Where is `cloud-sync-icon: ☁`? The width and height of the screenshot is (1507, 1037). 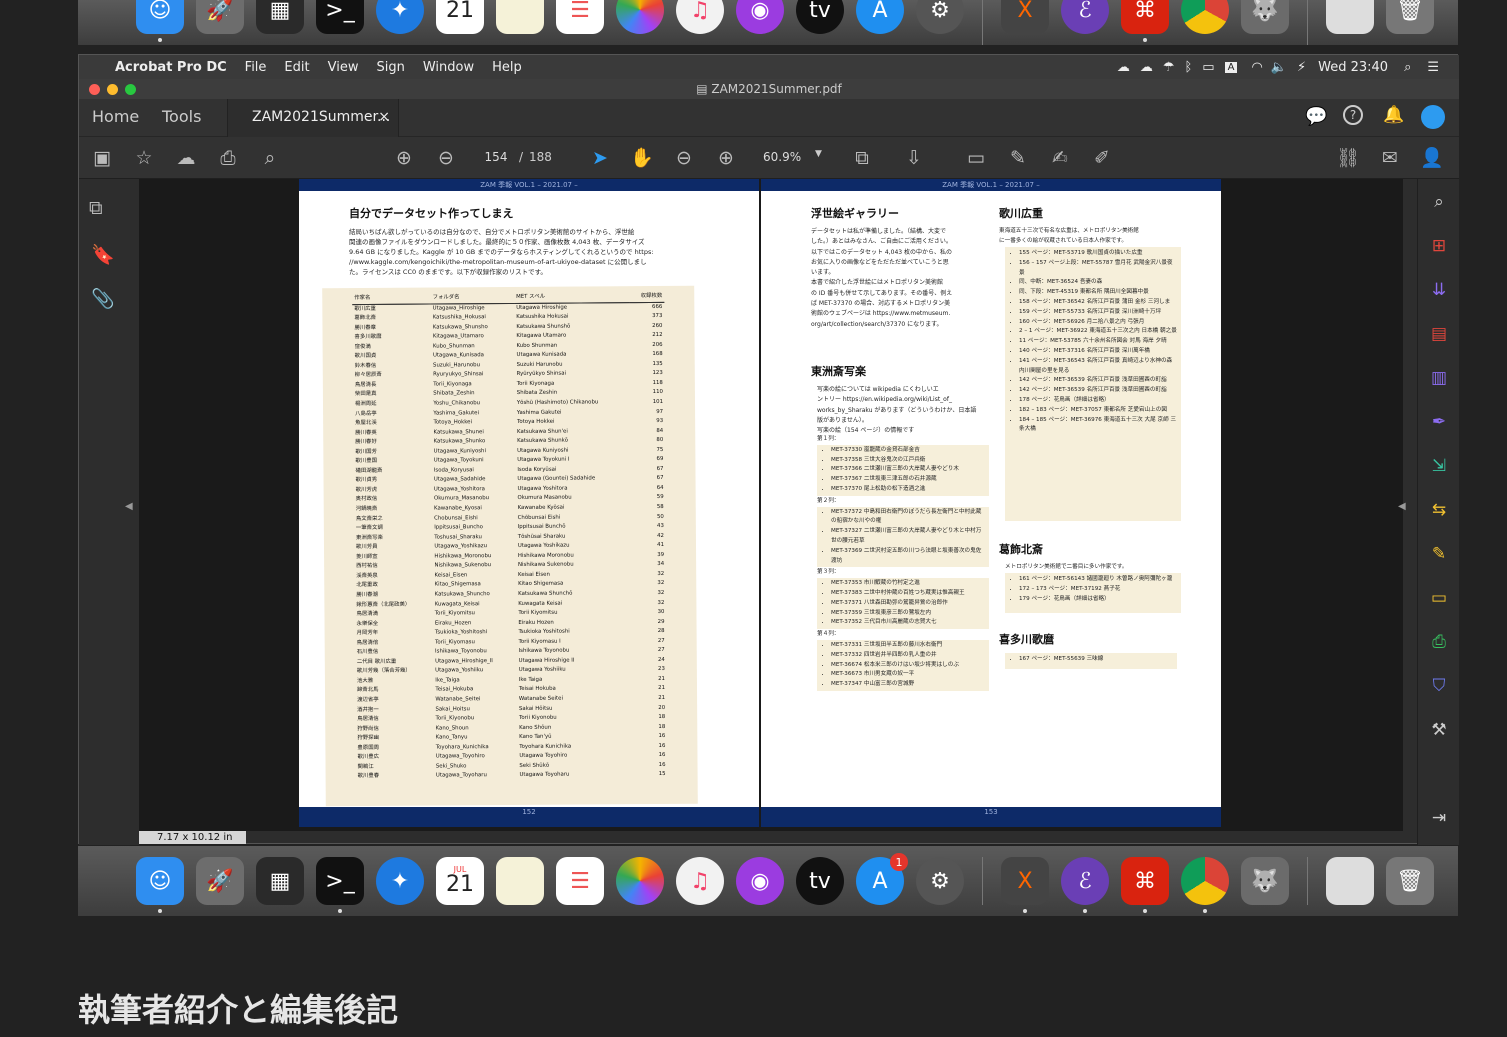
cloud-sync-icon: ☁ is located at coordinates (1146, 67).